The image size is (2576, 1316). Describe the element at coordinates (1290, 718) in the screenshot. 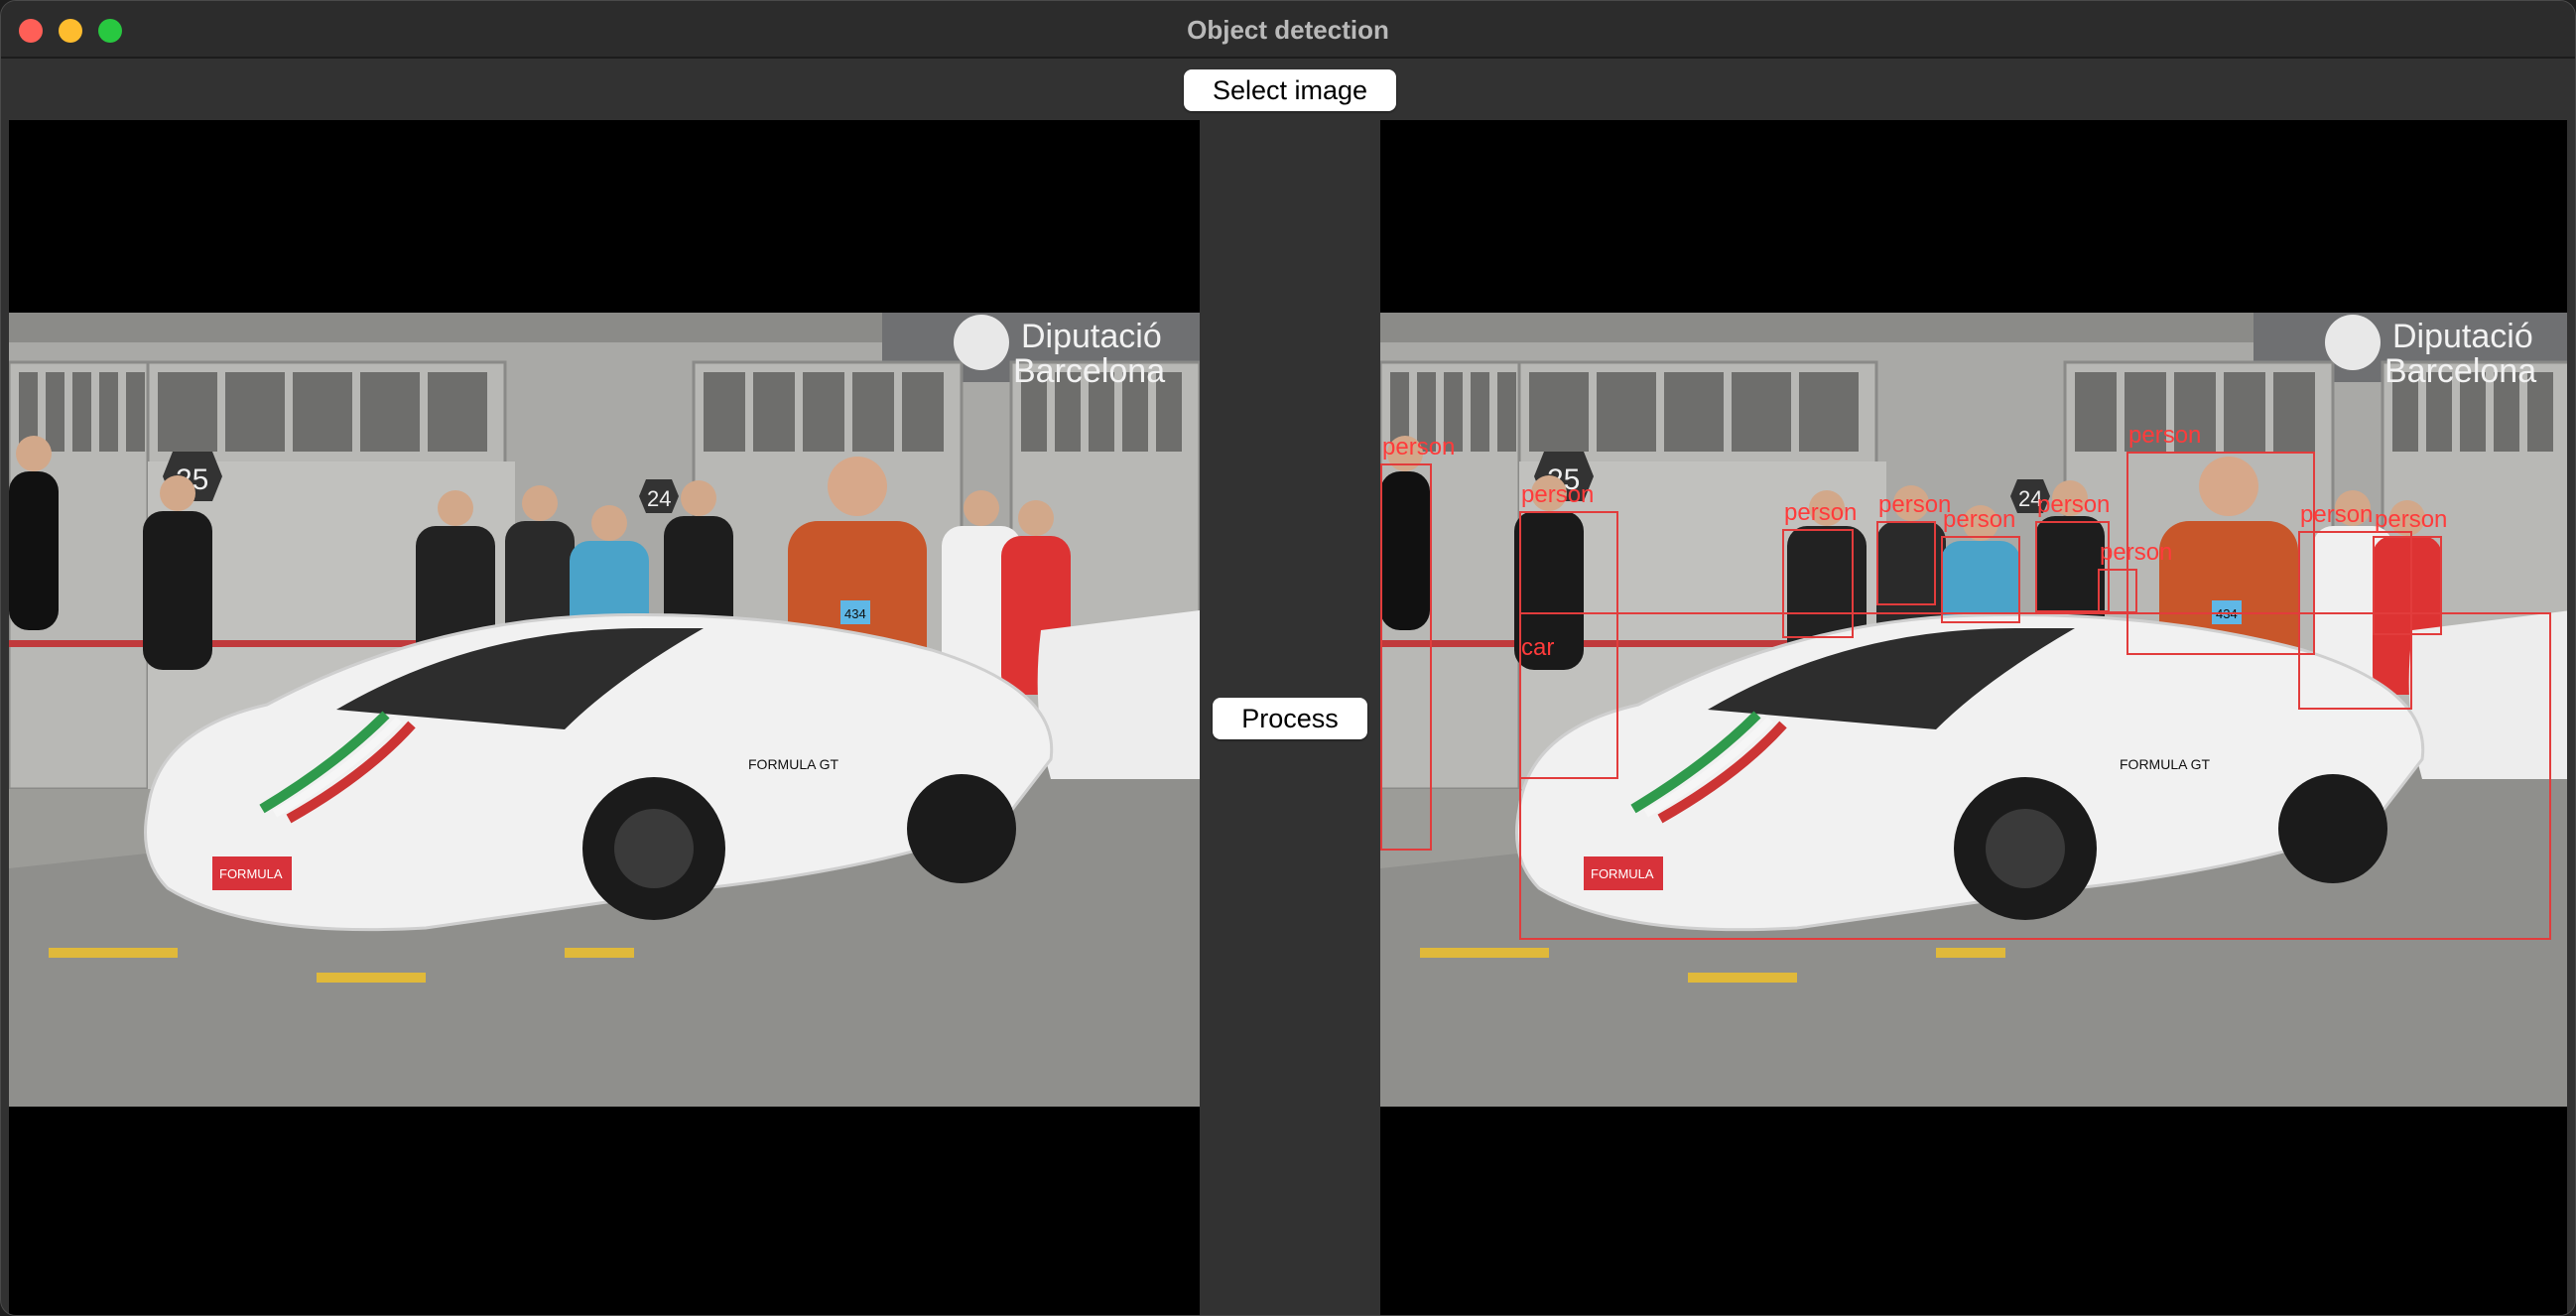

I see `process-button: Process` at that location.